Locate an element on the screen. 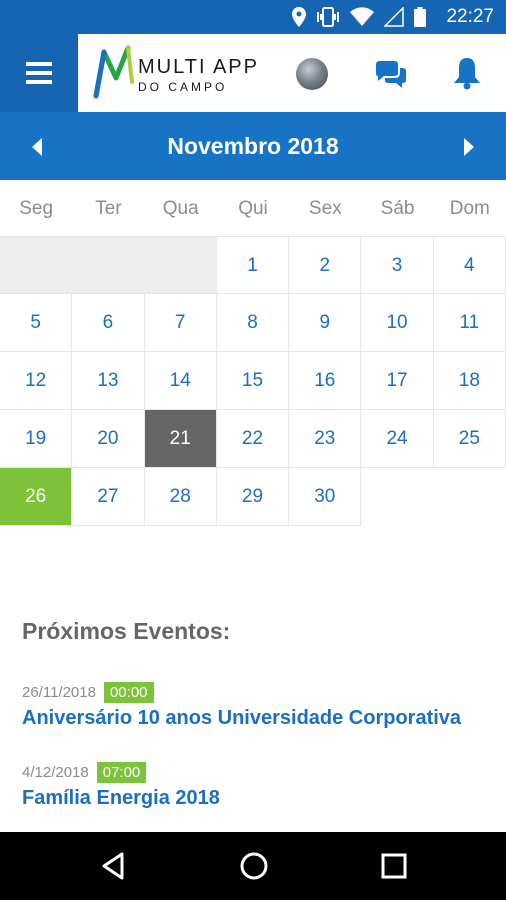  weekday-label: Seg is located at coordinates (36, 208).